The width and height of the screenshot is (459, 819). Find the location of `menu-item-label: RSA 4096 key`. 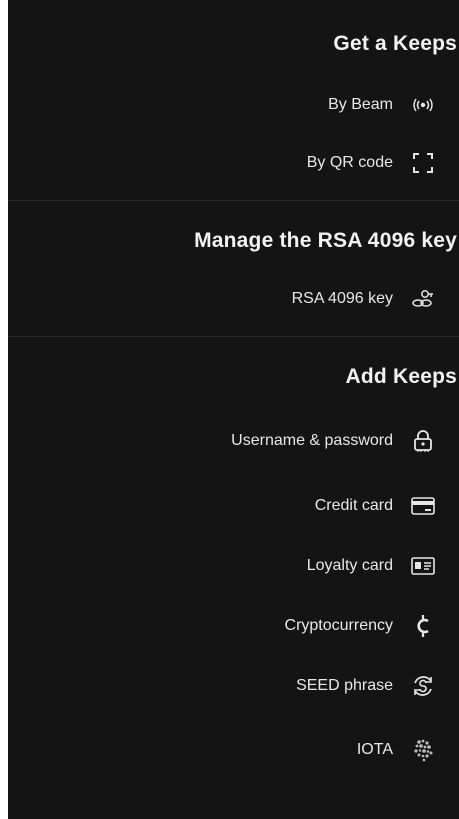

menu-item-label: RSA 4096 key is located at coordinates (342, 298).